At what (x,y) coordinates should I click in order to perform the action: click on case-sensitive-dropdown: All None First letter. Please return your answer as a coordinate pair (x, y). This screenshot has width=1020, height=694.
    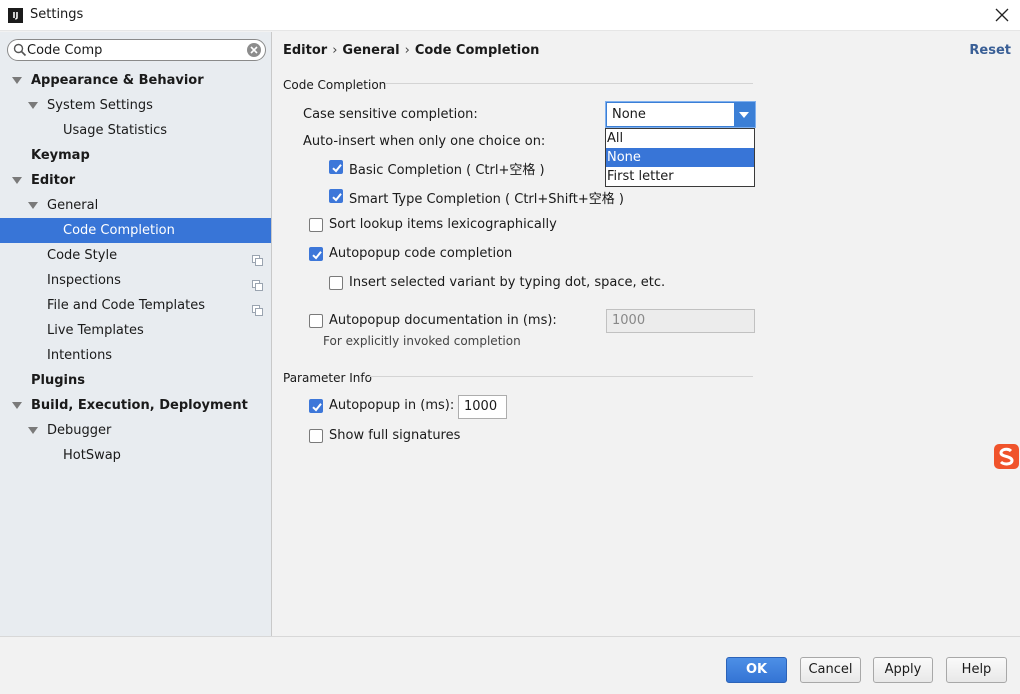
    Looking at the image, I should click on (680, 157).